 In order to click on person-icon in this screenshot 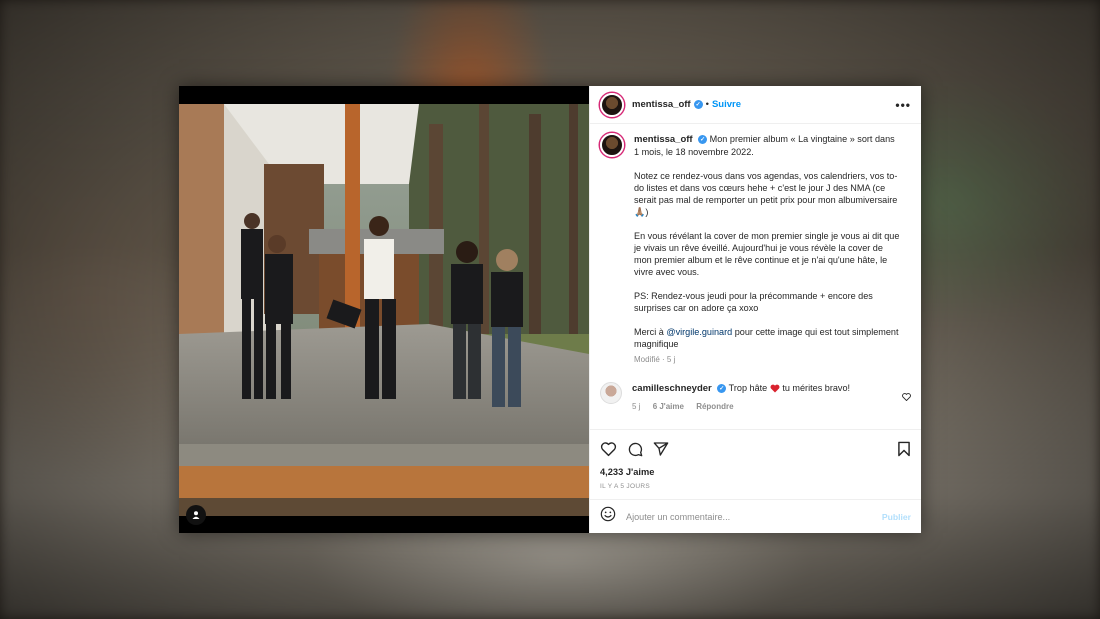, I will do `click(196, 515)`.